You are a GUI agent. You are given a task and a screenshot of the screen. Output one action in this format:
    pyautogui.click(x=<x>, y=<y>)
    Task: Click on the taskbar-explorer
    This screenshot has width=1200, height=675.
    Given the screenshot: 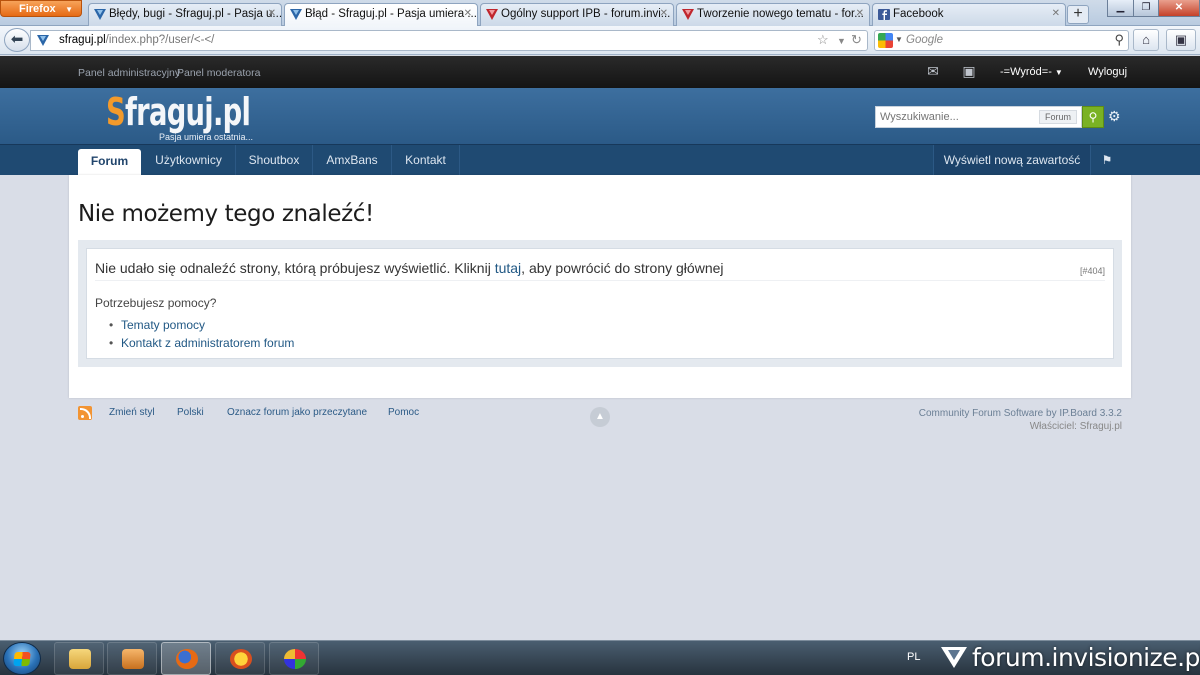 What is the action you would take?
    pyautogui.click(x=79, y=658)
    